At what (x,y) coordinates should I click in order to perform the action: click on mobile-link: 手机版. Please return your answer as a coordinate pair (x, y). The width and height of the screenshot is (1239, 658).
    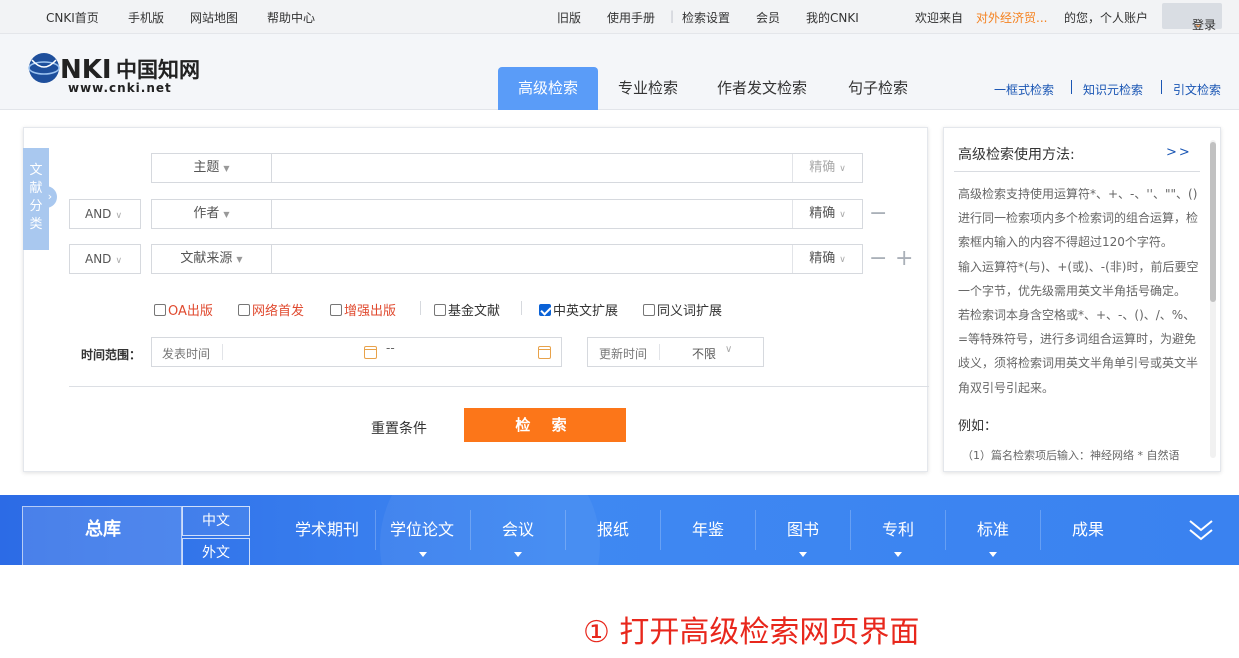
    Looking at the image, I should click on (146, 17).